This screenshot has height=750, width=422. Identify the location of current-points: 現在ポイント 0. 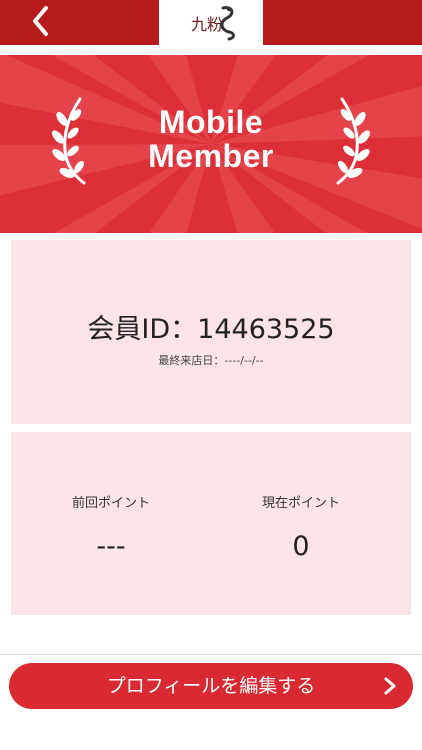
(301, 527).